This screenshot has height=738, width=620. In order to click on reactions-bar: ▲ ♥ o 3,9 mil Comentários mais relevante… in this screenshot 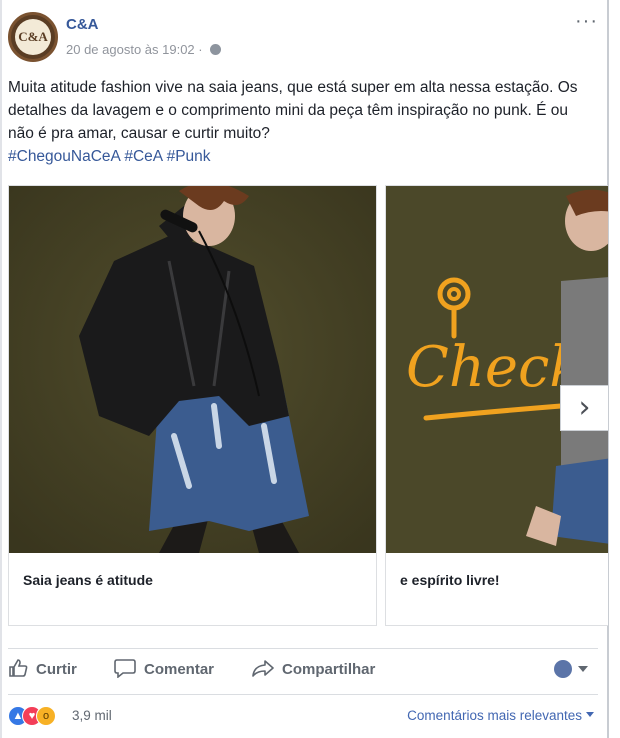, I will do `click(303, 717)`.